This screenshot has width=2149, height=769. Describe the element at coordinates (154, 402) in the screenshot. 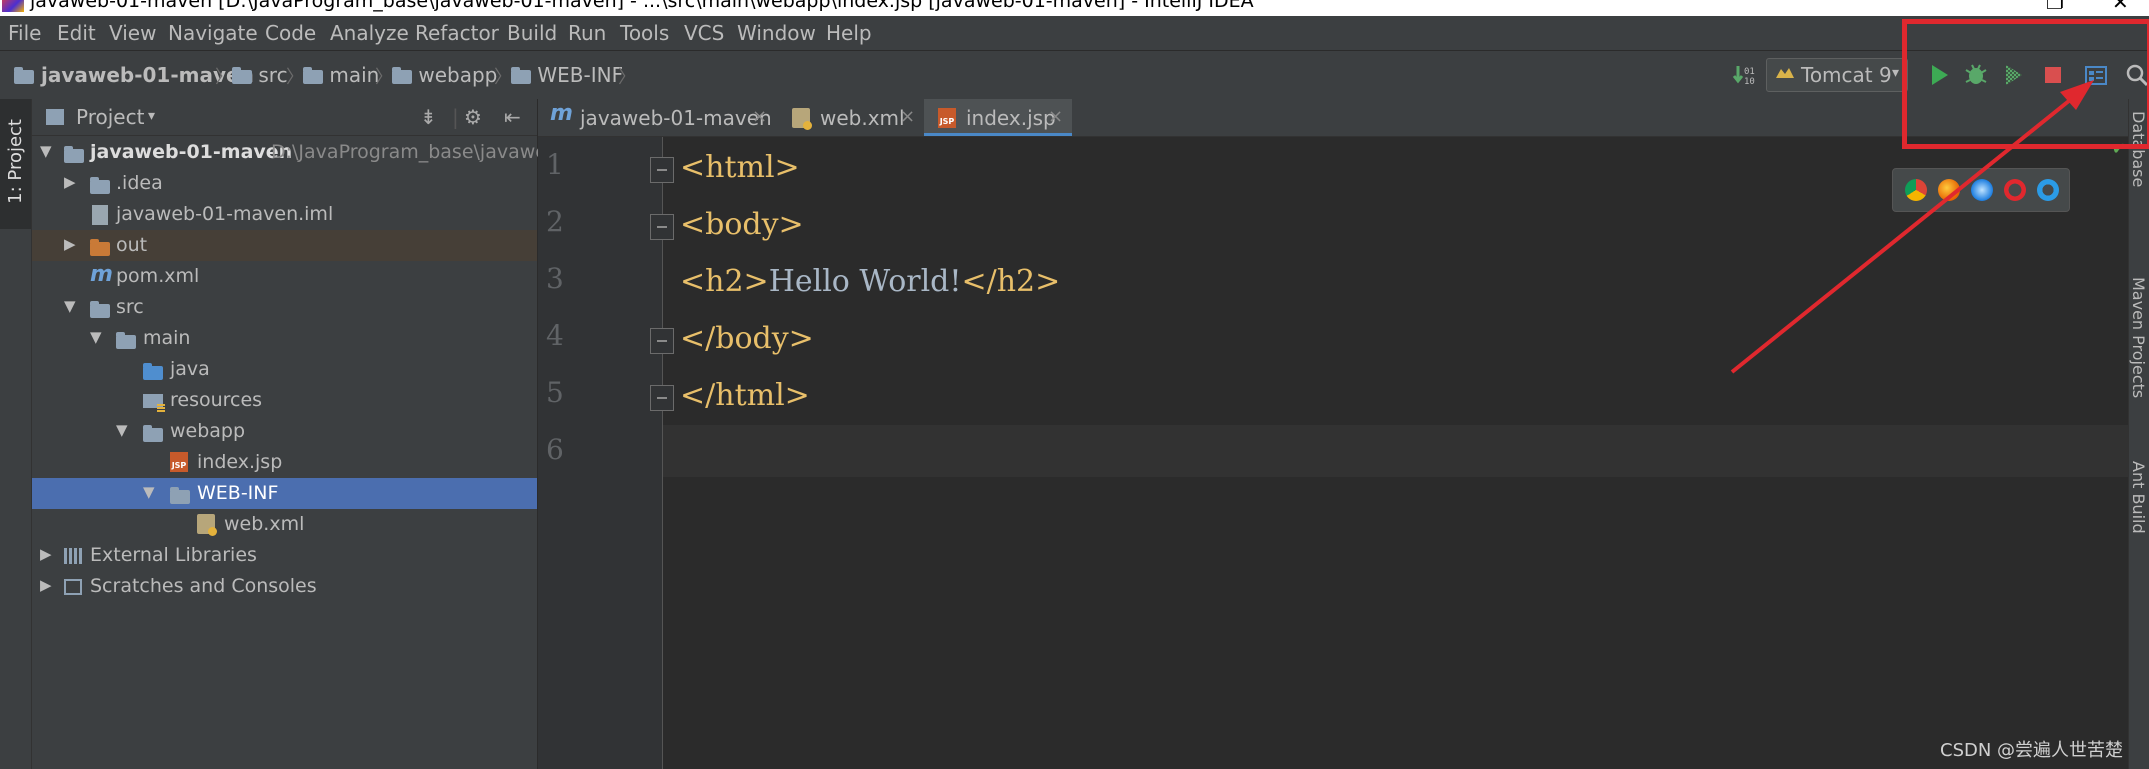

I see `resources-folder-icon` at that location.